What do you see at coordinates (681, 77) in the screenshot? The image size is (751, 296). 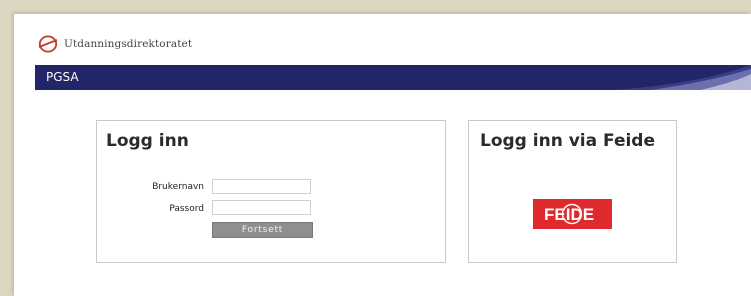 I see `banner-swoosh` at bounding box center [681, 77].